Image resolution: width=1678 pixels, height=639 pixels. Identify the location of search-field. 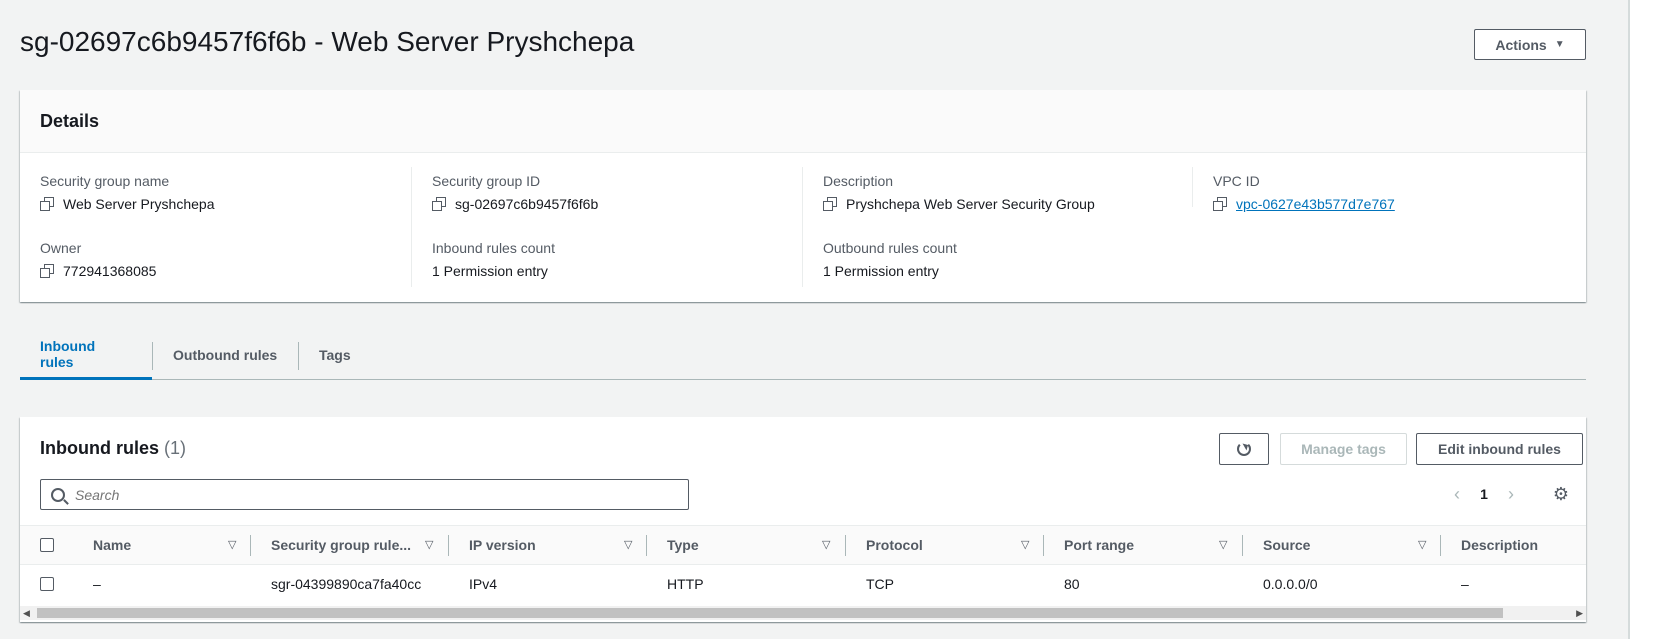
(364, 494).